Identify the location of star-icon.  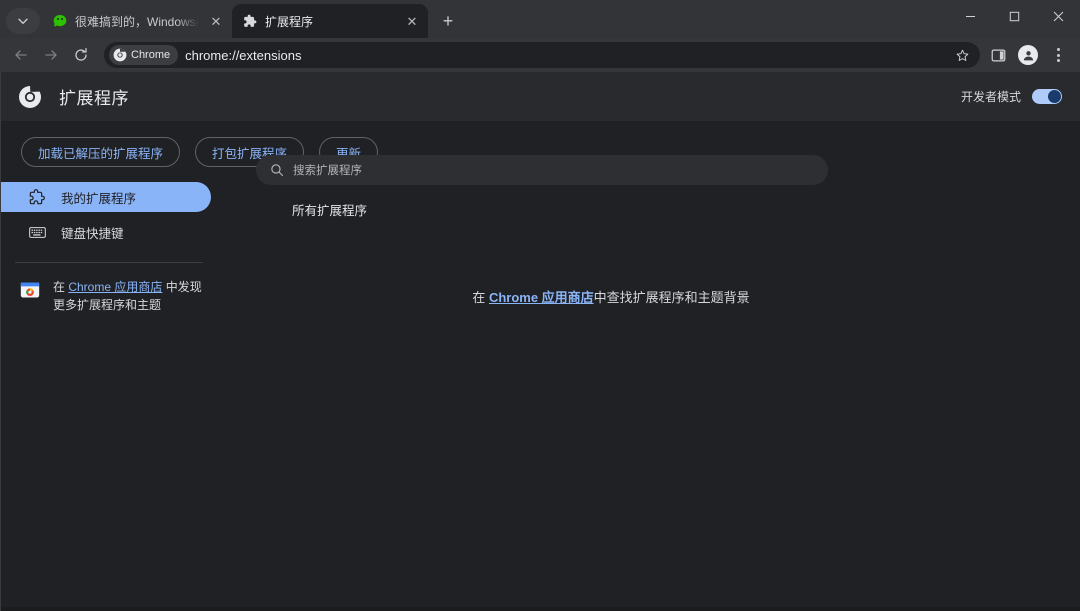
(962, 55).